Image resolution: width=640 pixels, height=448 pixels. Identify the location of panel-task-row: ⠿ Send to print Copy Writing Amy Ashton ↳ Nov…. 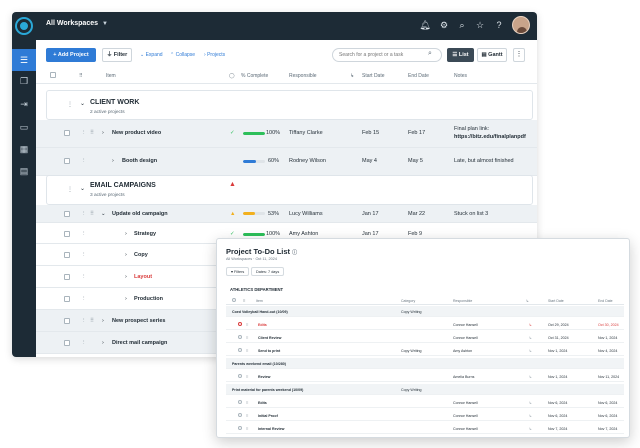
(425, 350).